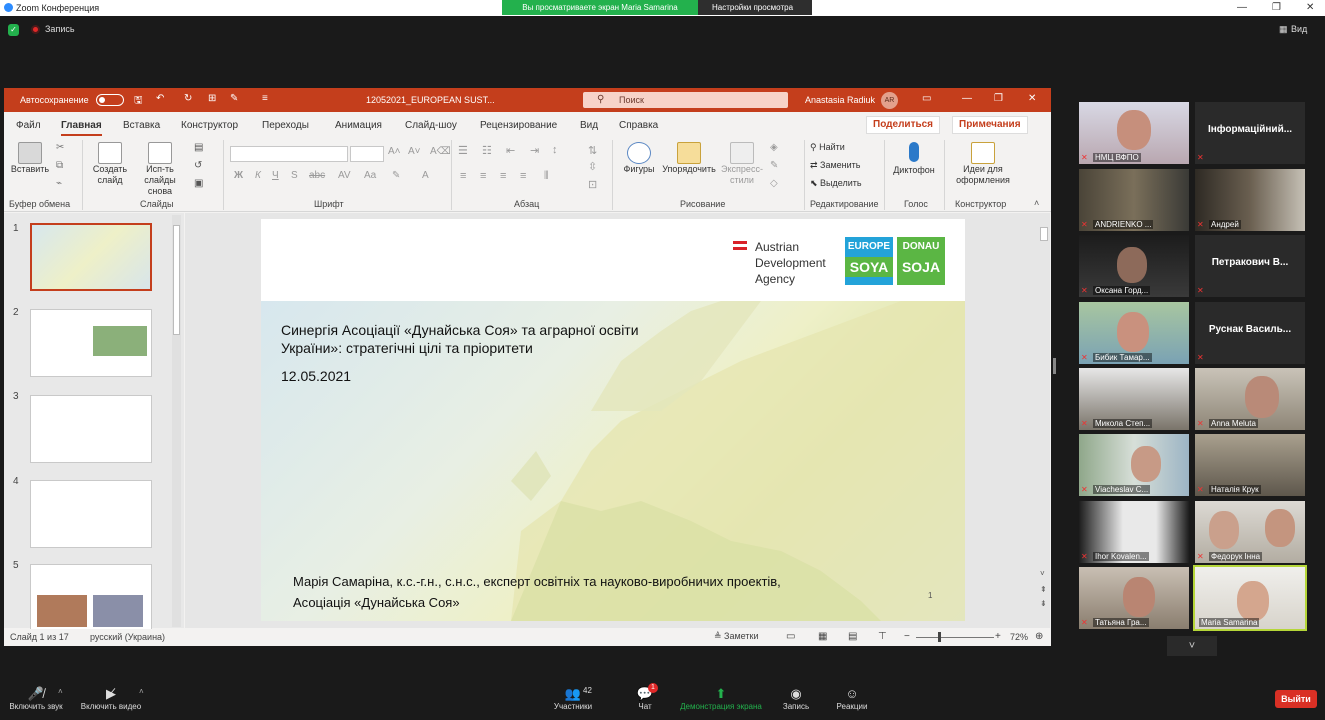 The width and height of the screenshot is (1325, 720). Describe the element at coordinates (889, 100) in the screenshot. I see `avatar: AR` at that location.